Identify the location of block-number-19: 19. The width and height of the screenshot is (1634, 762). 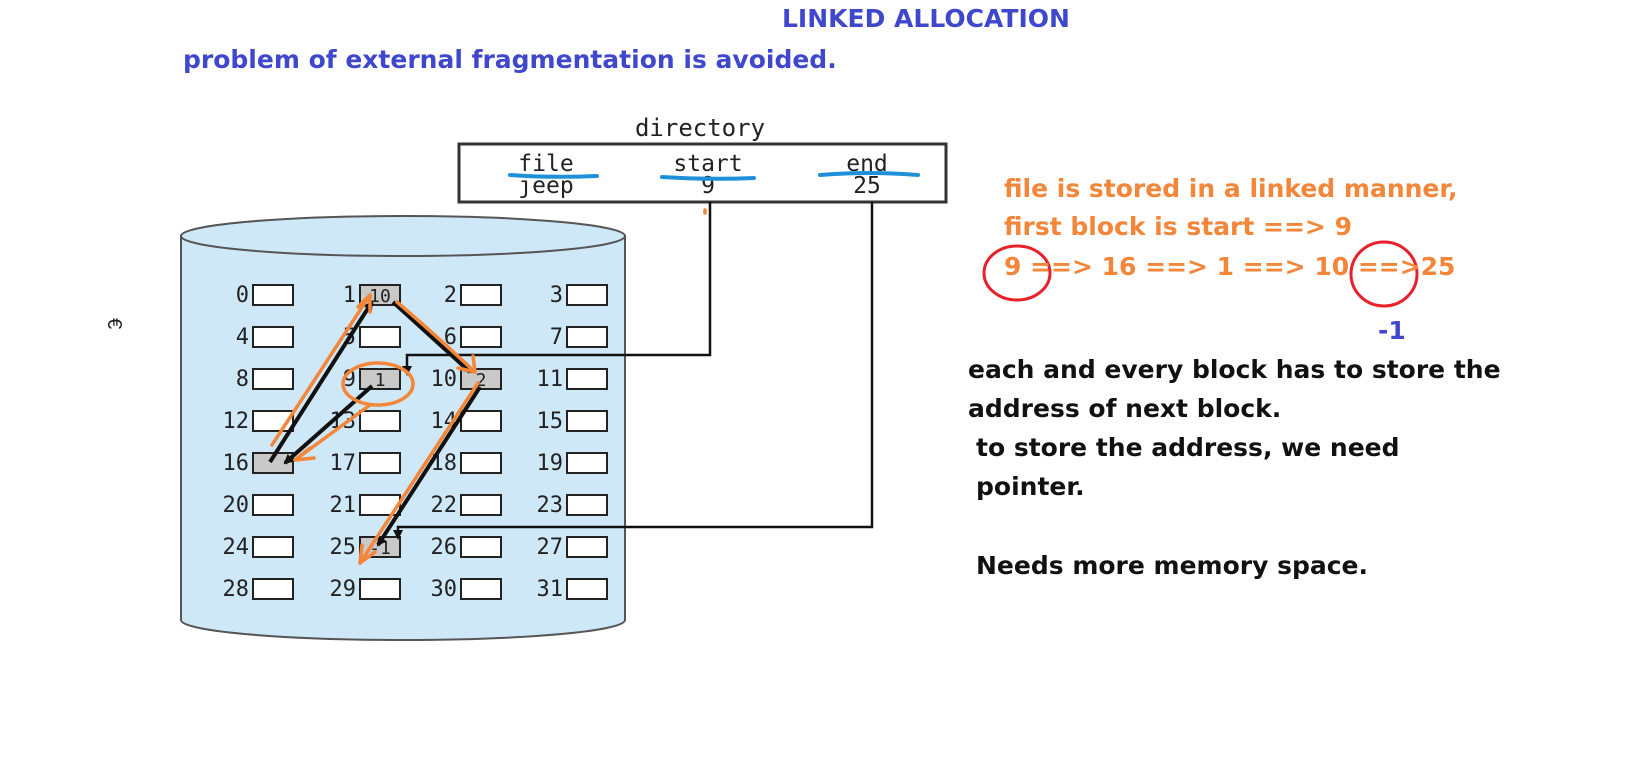
(550, 463).